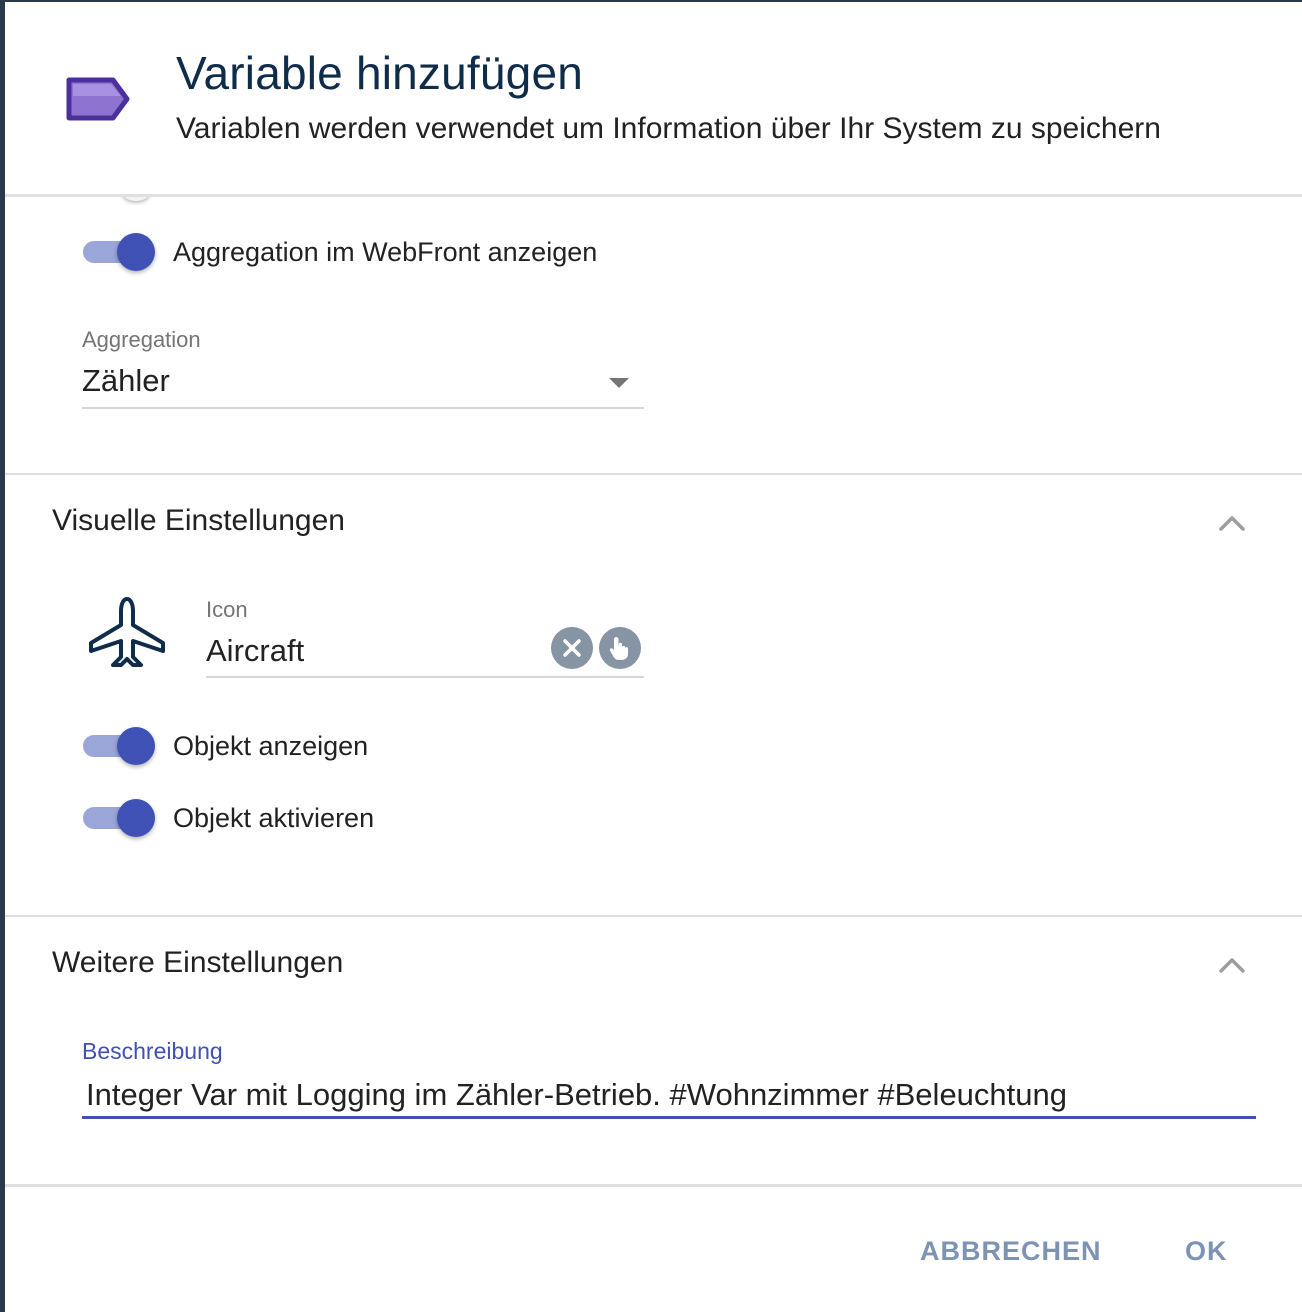 The image size is (1302, 1312). I want to click on hand-pointer-icon, so click(618, 648).